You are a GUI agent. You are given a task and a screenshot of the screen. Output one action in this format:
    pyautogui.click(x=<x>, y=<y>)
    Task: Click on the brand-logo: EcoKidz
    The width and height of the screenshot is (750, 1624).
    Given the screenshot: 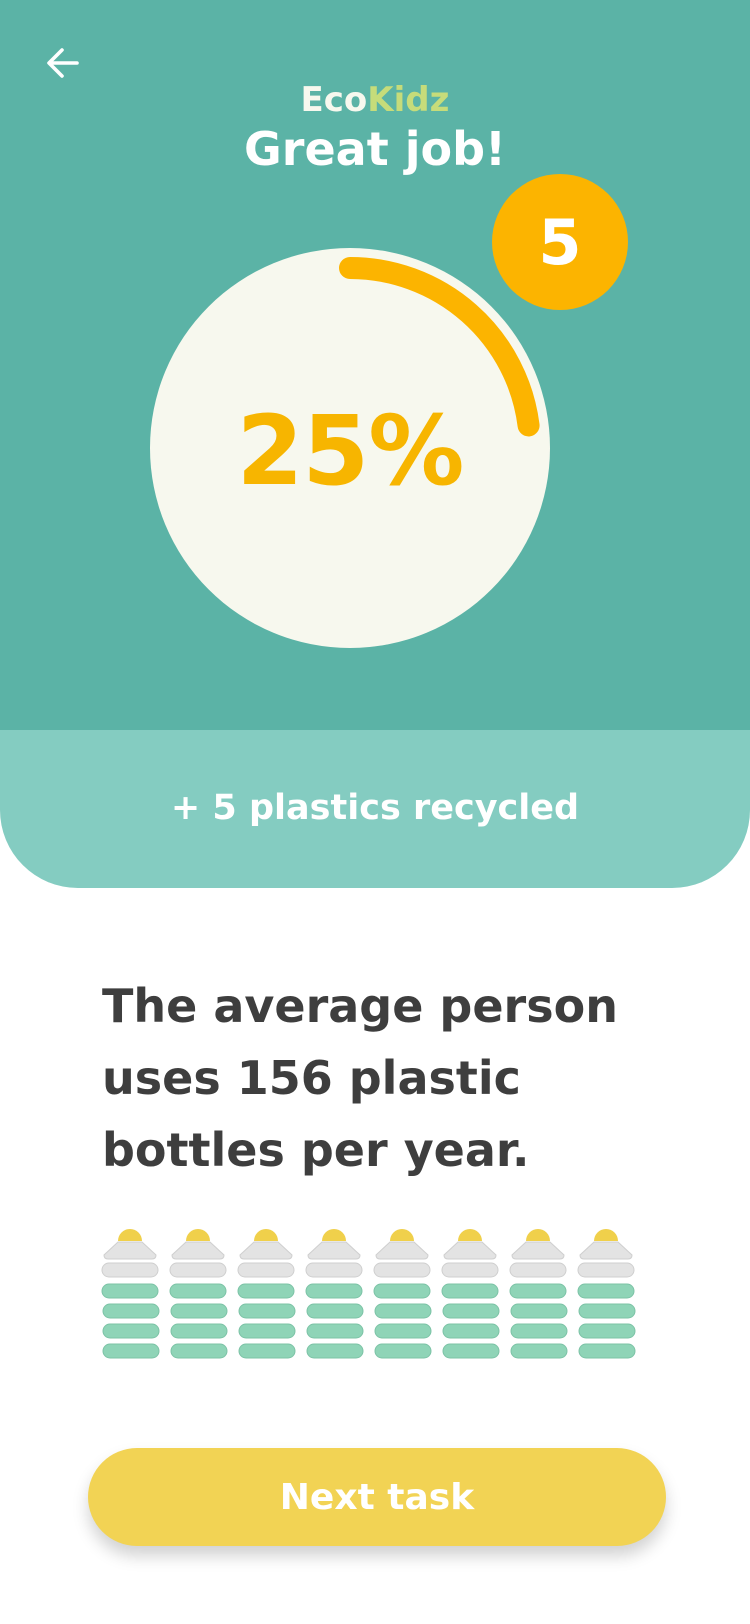 What is the action you would take?
    pyautogui.click(x=375, y=100)
    